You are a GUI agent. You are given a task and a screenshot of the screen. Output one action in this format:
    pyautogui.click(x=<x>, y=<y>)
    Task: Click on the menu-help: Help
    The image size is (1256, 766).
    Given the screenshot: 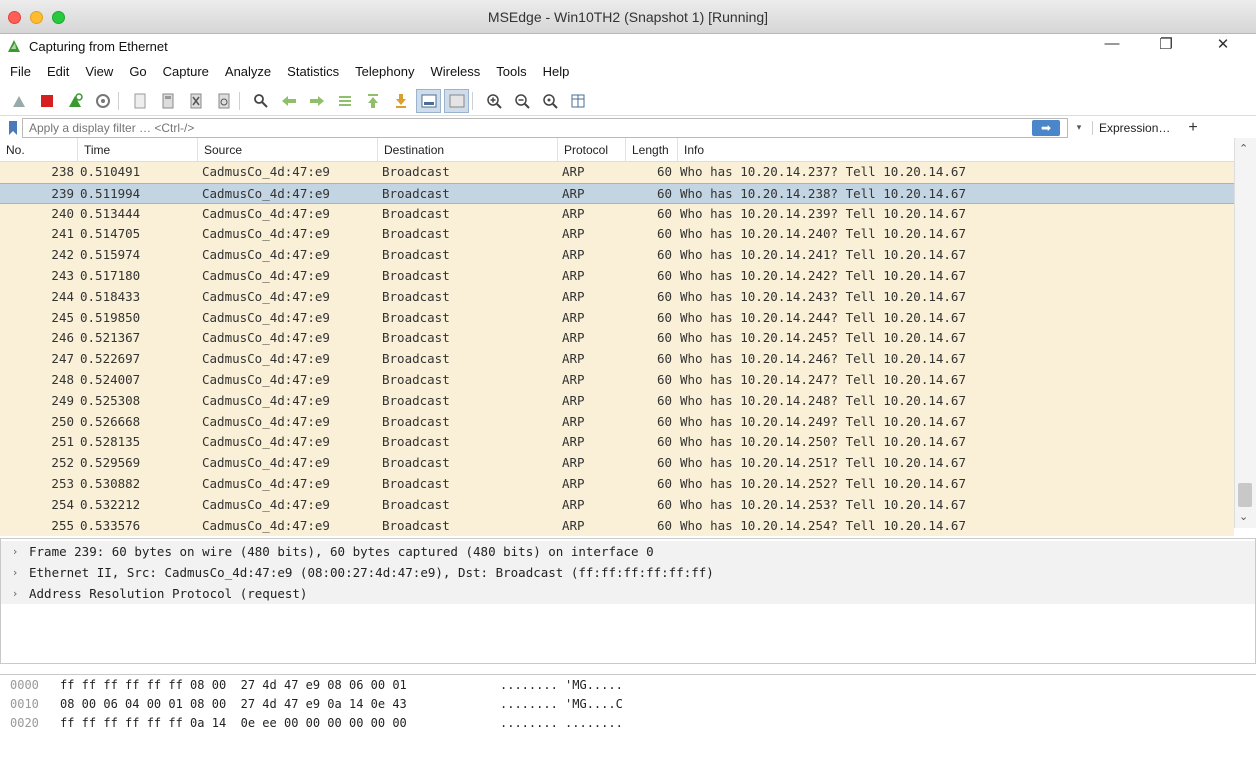 What is the action you would take?
    pyautogui.click(x=556, y=72)
    